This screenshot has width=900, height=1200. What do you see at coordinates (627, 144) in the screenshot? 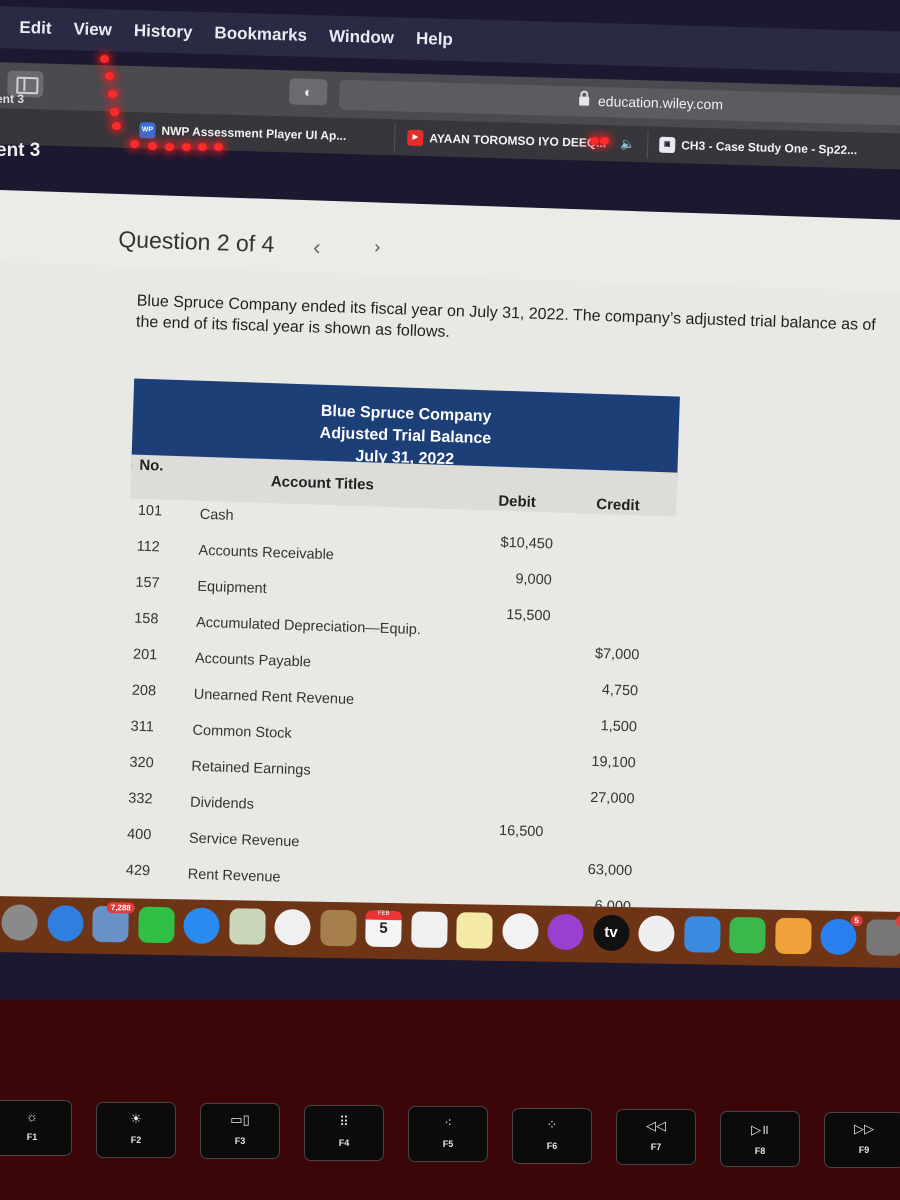
I see `speaker-icon: 🔈` at bounding box center [627, 144].